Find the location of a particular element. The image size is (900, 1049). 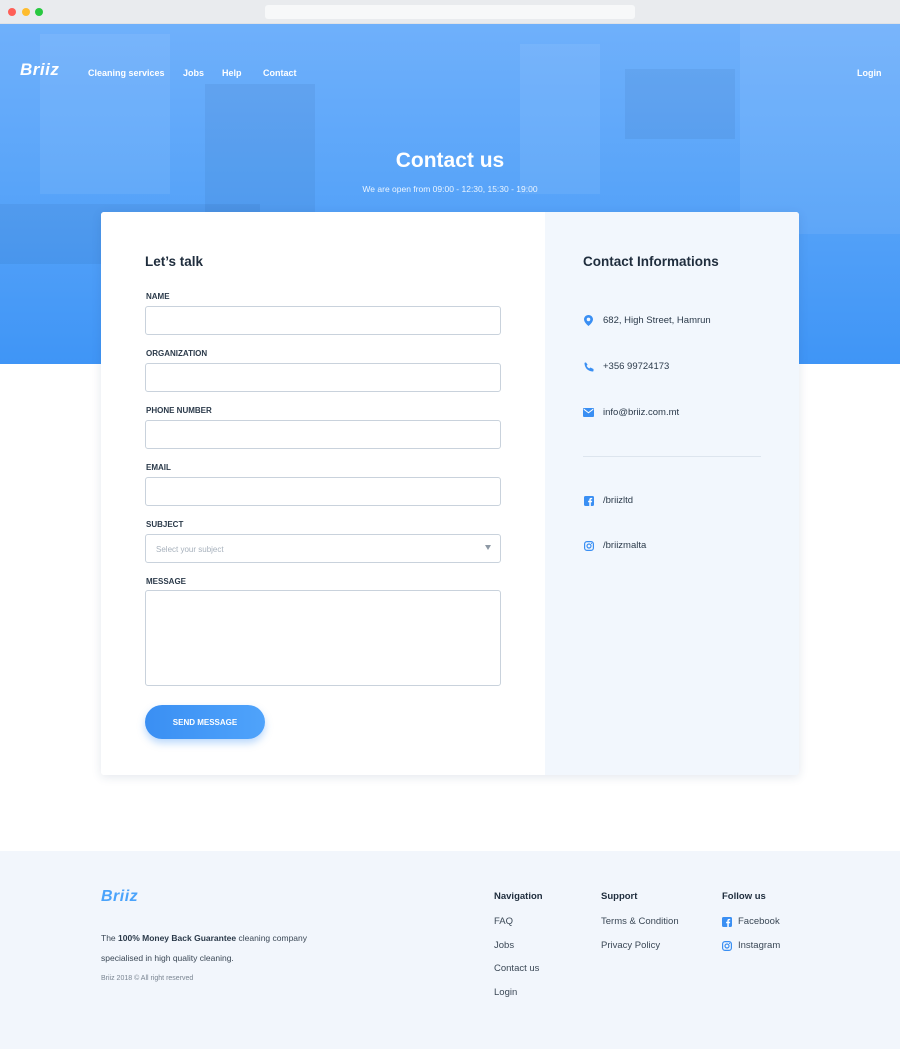

footer-logo: Briiz is located at coordinates (119, 897).